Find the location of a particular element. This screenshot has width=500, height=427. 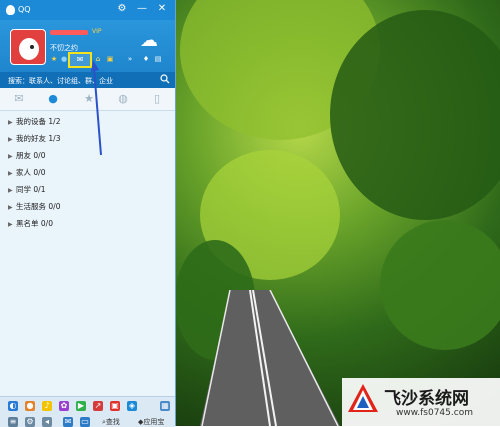

profile-area: VIP 不忉之约 ★ ● ⌂ ▣ » ♦ ▤ ✉ ☁ is located at coordinates (87, 46).